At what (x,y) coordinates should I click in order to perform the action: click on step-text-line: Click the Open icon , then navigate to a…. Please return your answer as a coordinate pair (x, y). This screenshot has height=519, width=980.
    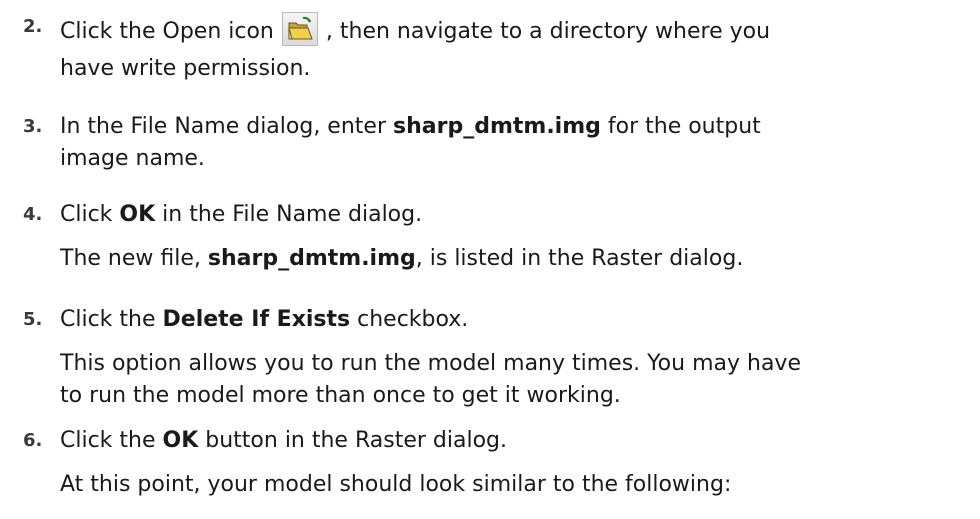
    Looking at the image, I should click on (415, 29).